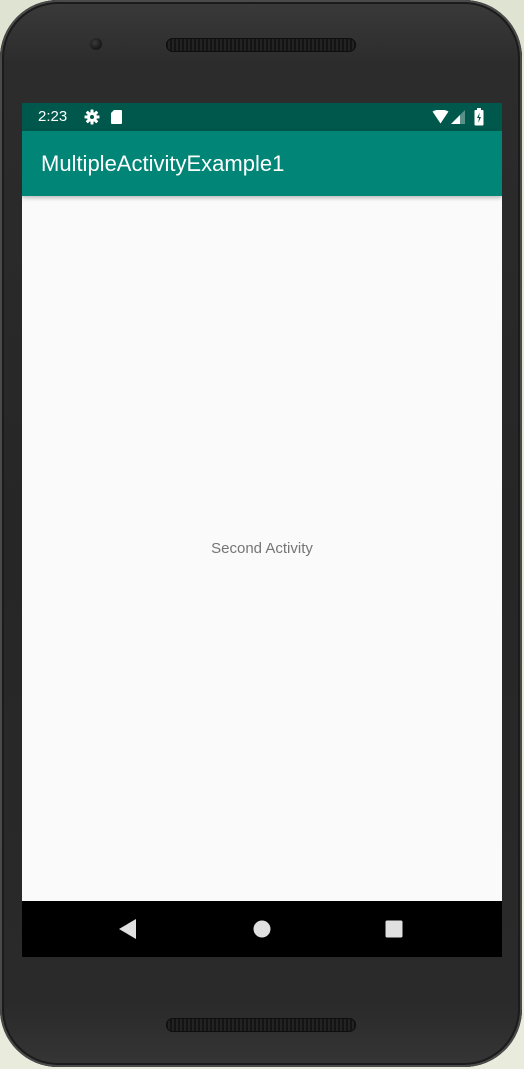 The width and height of the screenshot is (524, 1069). I want to click on front-camera, so click(96, 44).